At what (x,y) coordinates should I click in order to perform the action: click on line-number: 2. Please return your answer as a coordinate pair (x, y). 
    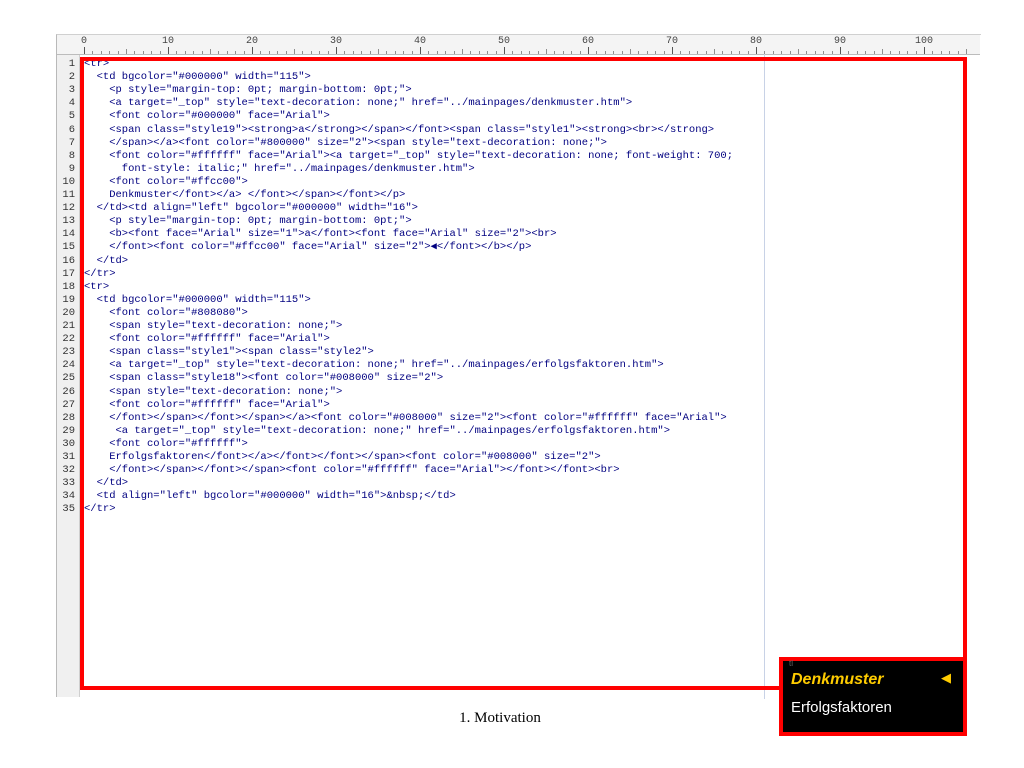
    Looking at the image, I should click on (71, 77).